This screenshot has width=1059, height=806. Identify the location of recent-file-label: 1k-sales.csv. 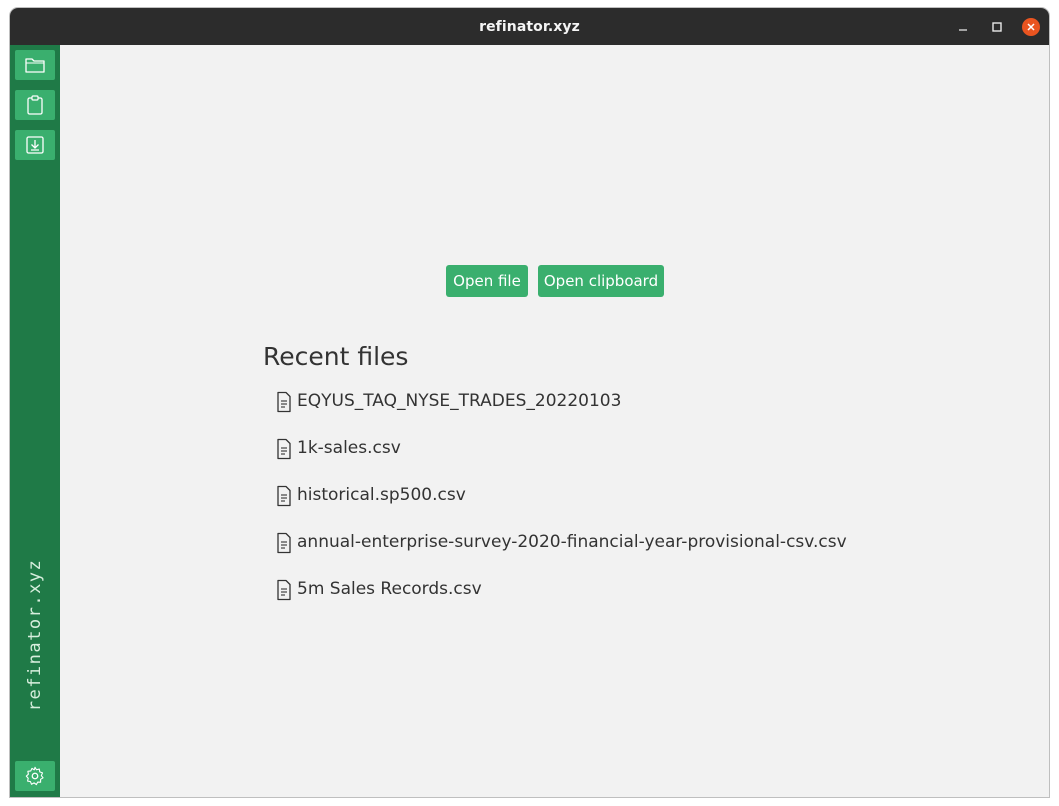
(349, 448).